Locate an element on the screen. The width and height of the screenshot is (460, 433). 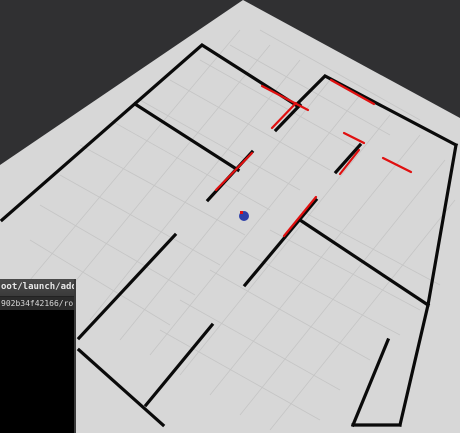
terminal-output is located at coordinates (37, 370).